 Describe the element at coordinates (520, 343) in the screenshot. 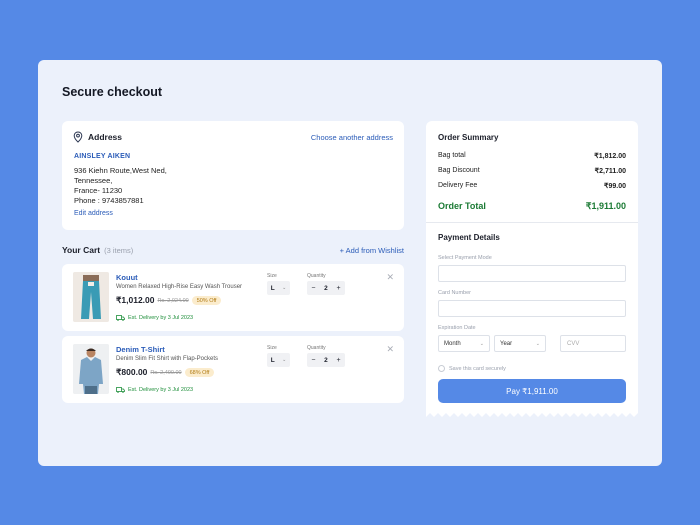

I see `year-select: Year ⌄` at that location.